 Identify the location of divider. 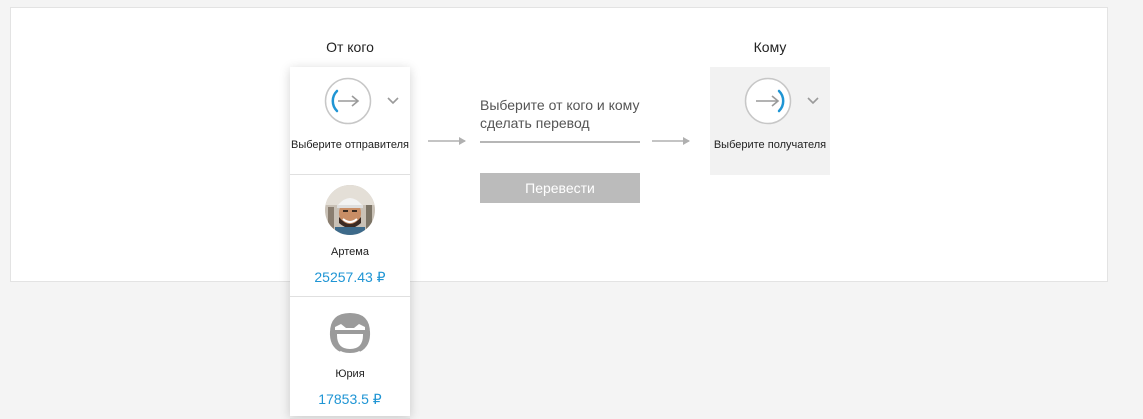
(560, 142).